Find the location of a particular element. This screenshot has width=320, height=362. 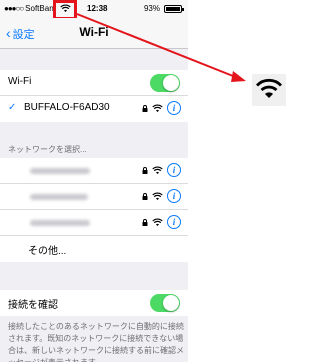

annotation-arrow is located at coordinates (161, 47).